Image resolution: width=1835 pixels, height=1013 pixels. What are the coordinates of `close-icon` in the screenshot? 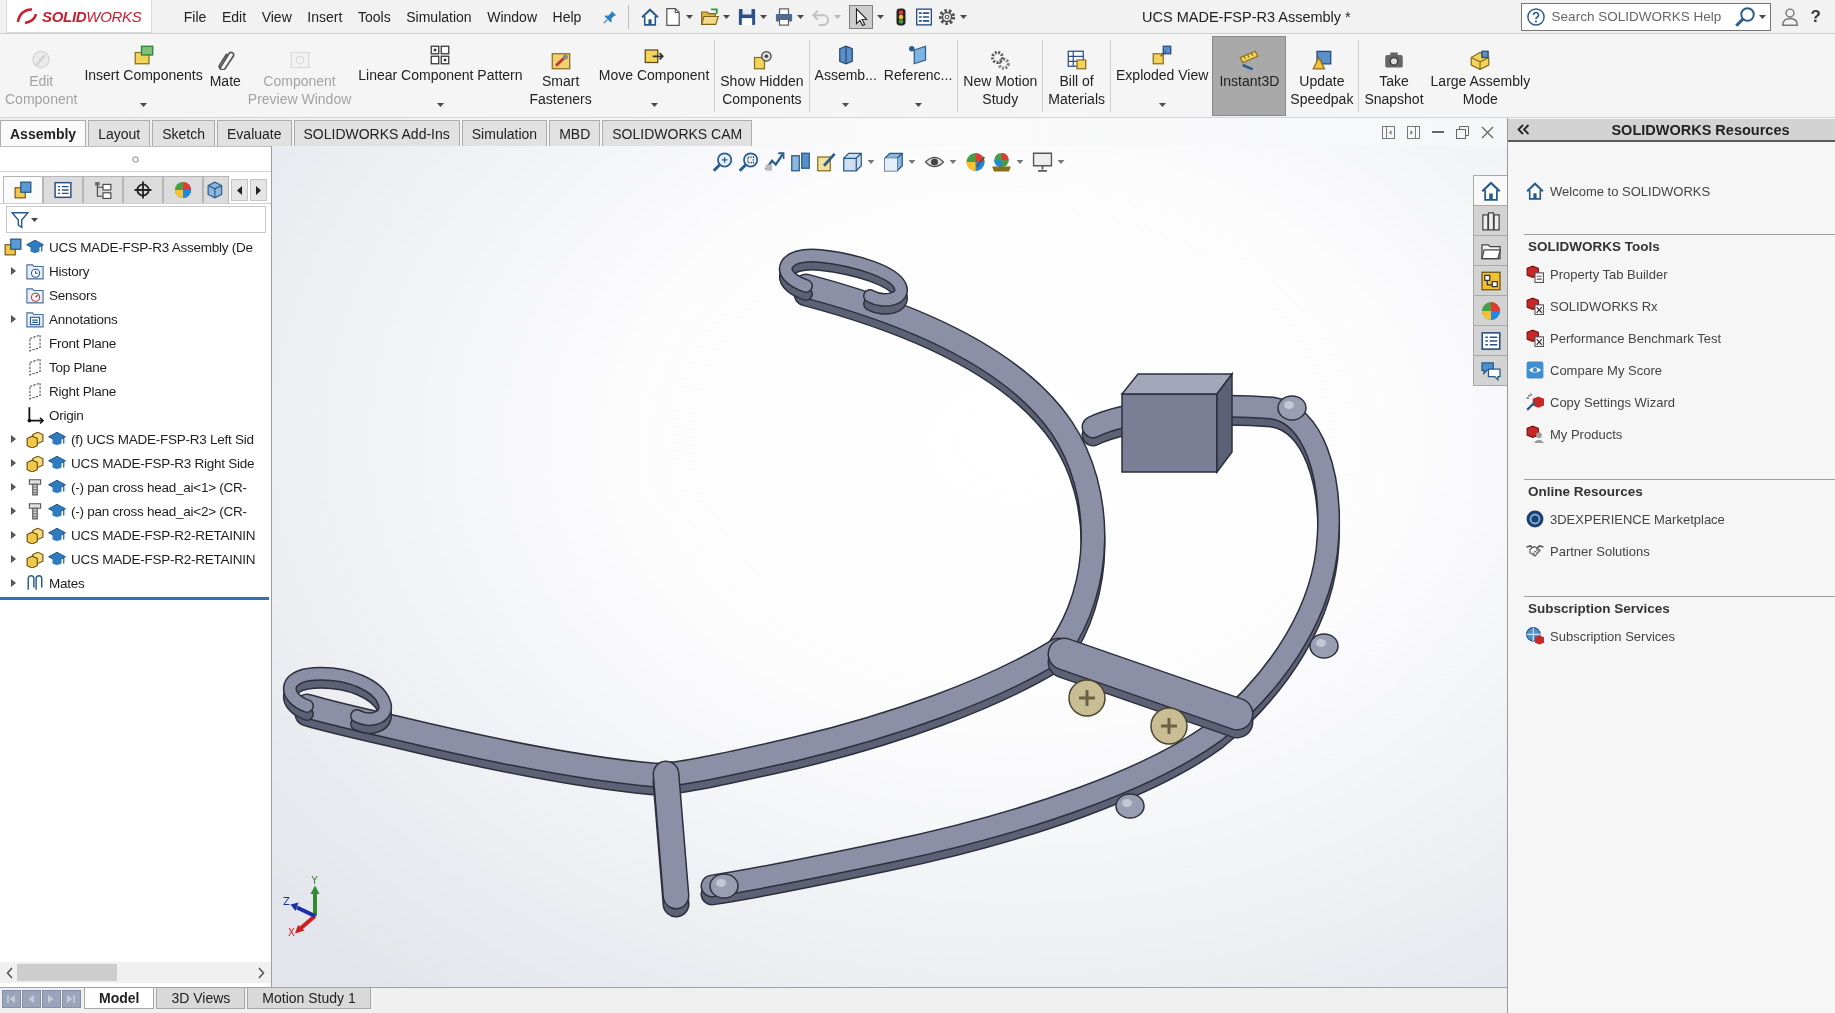 It's located at (1487, 132).